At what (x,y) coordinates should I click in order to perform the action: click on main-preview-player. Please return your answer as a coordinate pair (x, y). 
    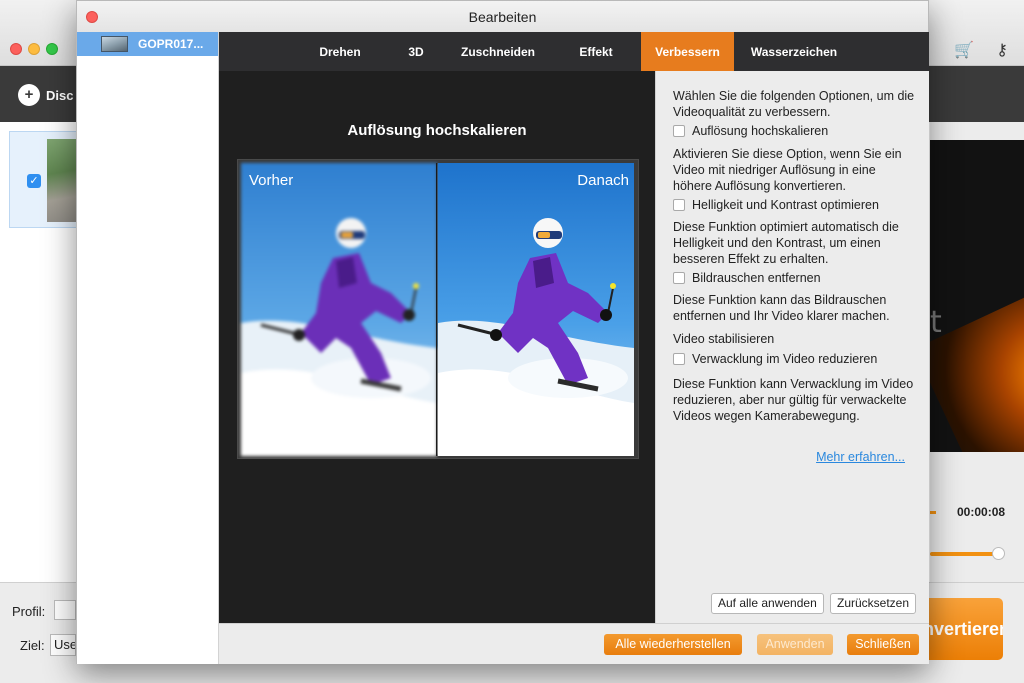
    Looking at the image, I should click on (977, 296).